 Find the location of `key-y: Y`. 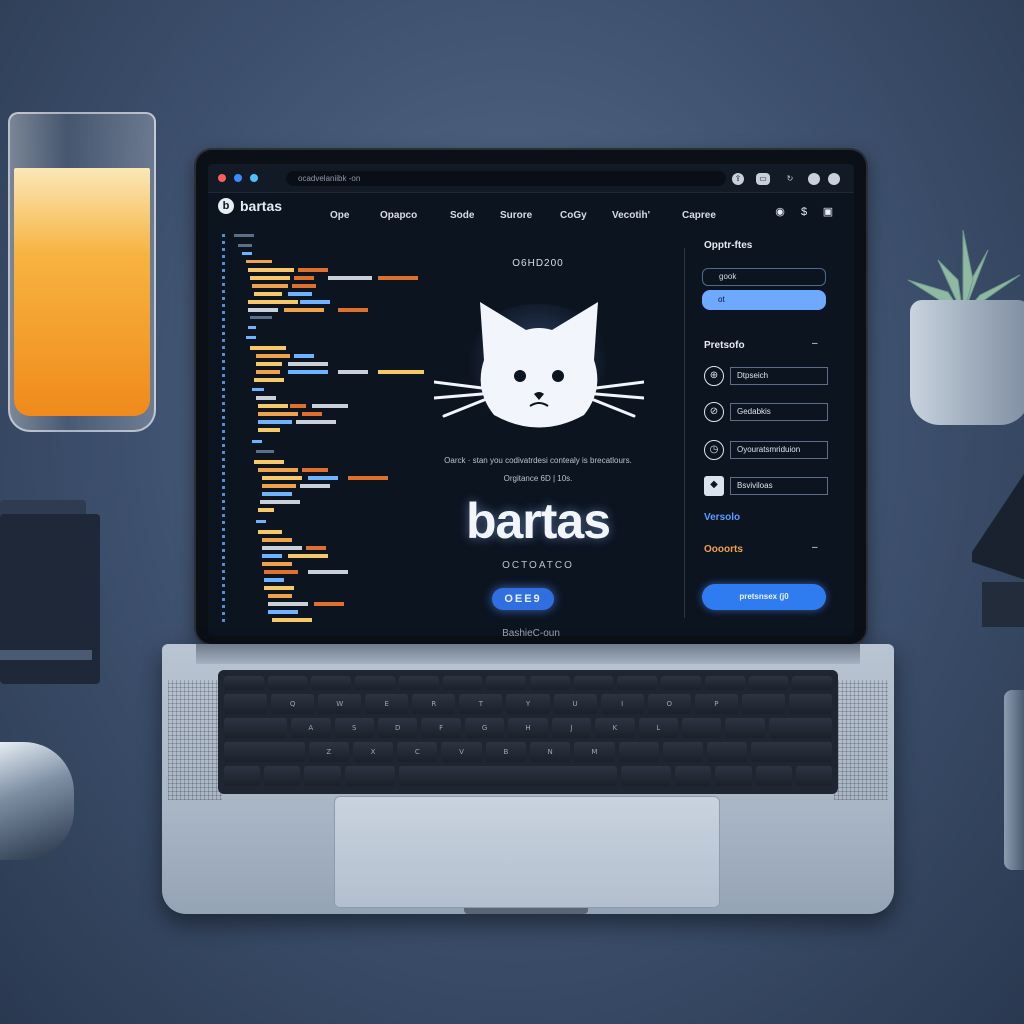

key-y: Y is located at coordinates (528, 704).